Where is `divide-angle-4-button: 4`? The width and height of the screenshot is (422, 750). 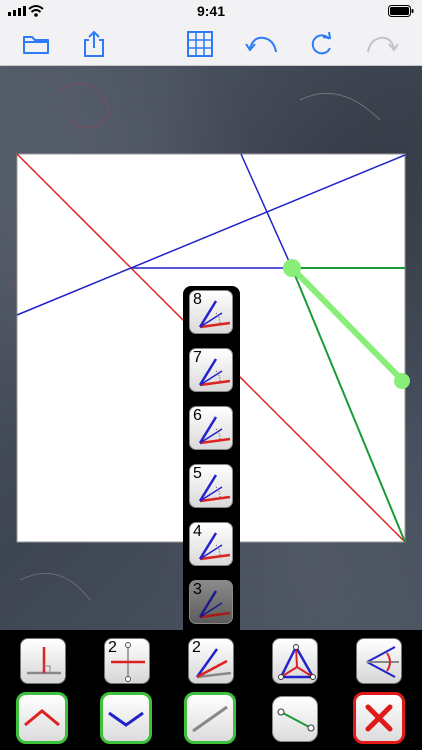 divide-angle-4-button: 4 is located at coordinates (211, 544).